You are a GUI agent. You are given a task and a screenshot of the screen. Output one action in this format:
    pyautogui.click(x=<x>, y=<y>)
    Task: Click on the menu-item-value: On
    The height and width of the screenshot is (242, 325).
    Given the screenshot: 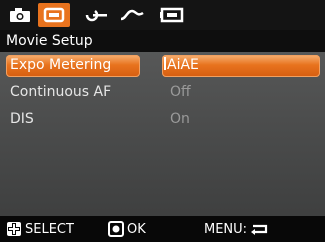 What is the action you would take?
    pyautogui.click(x=180, y=119)
    